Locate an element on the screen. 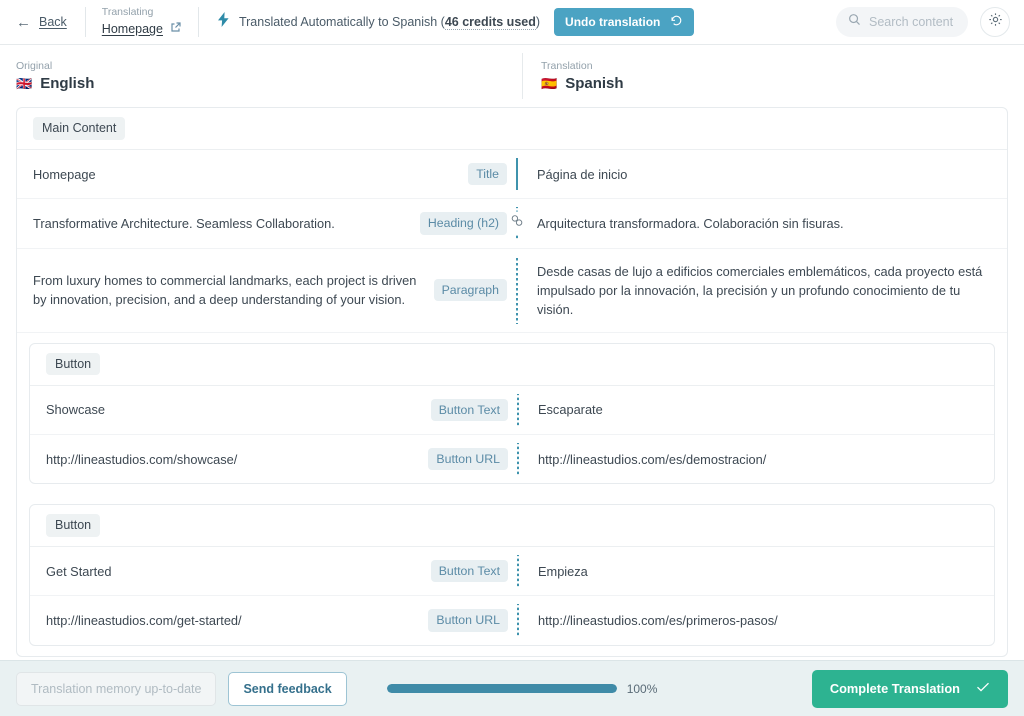  target-text: Escaparate is located at coordinates (570, 410).